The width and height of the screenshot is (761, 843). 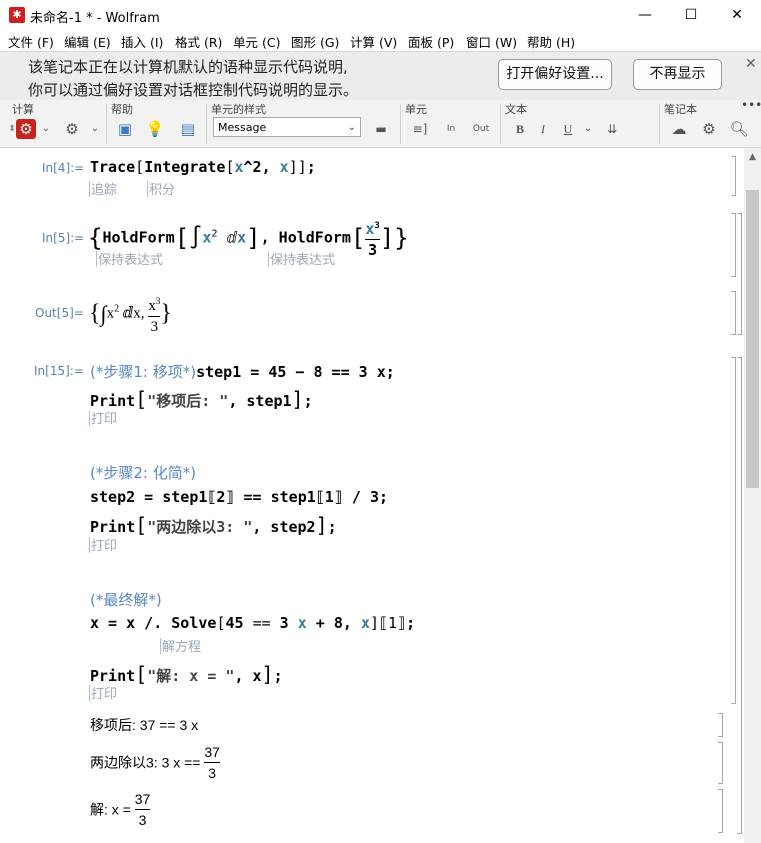 I want to click on cell-label: In[15]:=, so click(x=59, y=371).